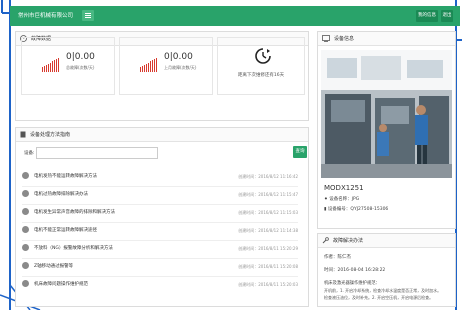  I want to click on last-month-fault-stat: 0|0.00 上月故障(次数/天), so click(166, 66).